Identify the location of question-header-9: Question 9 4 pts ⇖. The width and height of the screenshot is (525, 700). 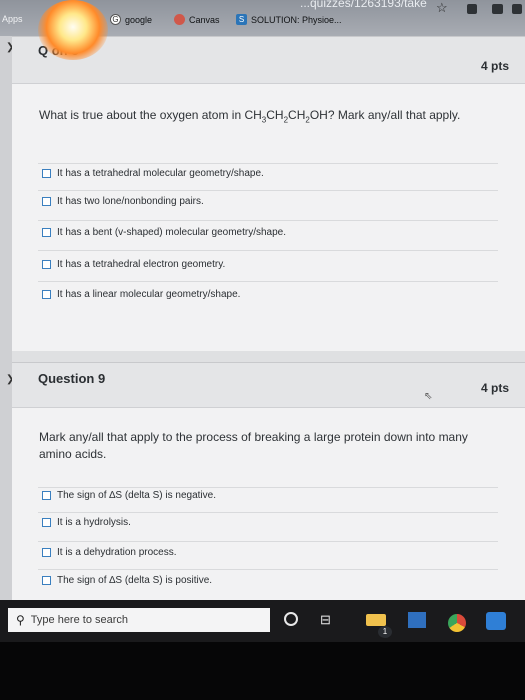
(268, 385).